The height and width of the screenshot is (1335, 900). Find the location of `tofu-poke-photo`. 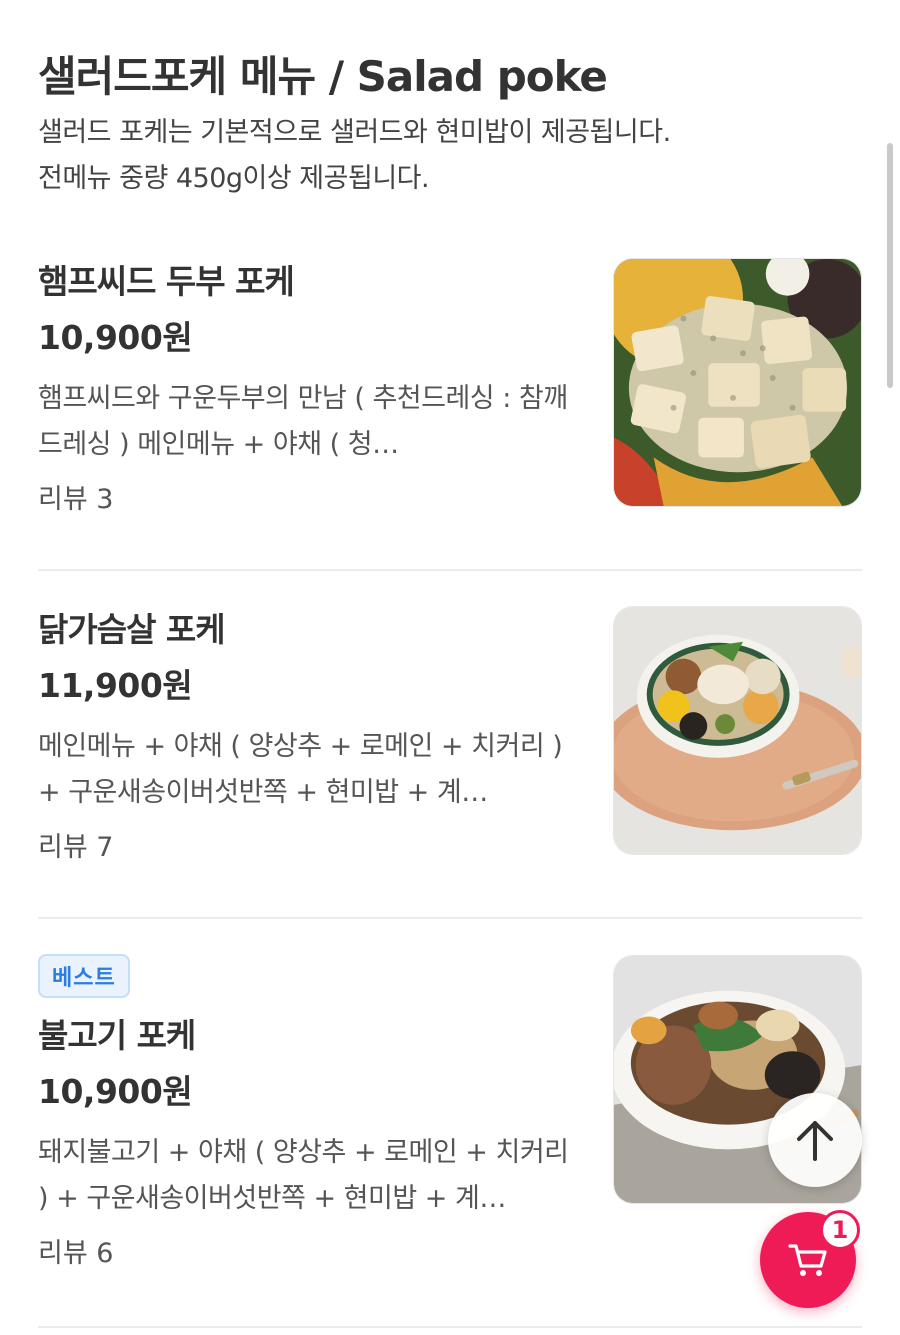

tofu-poke-photo is located at coordinates (737, 382).